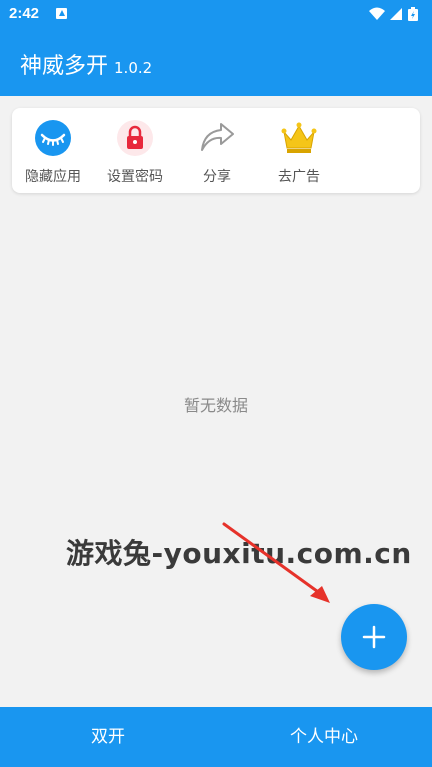 This screenshot has height=767, width=432. I want to click on cellular-signal-icon, so click(396, 14).